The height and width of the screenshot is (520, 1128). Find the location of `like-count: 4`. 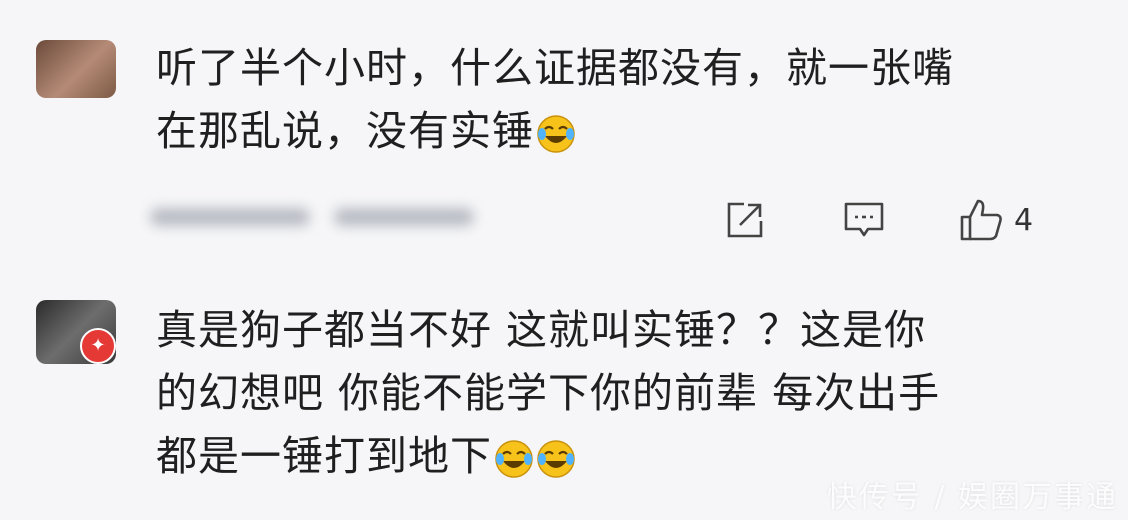

like-count: 4 is located at coordinates (1024, 220).